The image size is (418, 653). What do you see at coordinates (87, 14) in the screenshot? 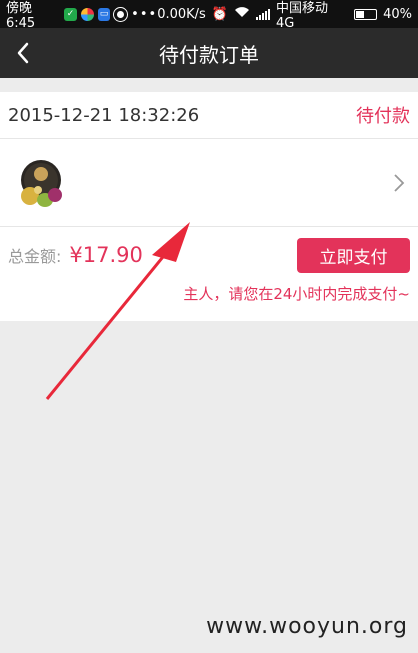
I see `app-icon` at bounding box center [87, 14].